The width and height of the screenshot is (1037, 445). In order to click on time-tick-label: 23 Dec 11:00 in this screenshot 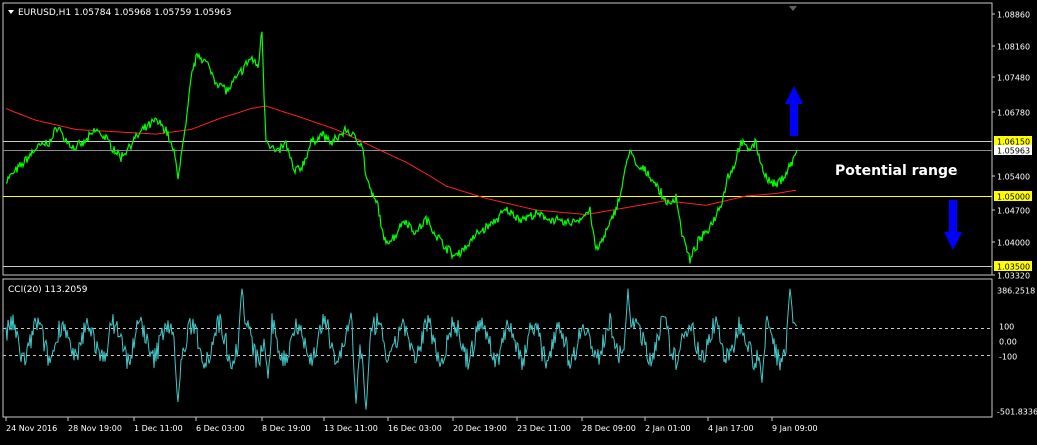, I will do `click(544, 428)`.